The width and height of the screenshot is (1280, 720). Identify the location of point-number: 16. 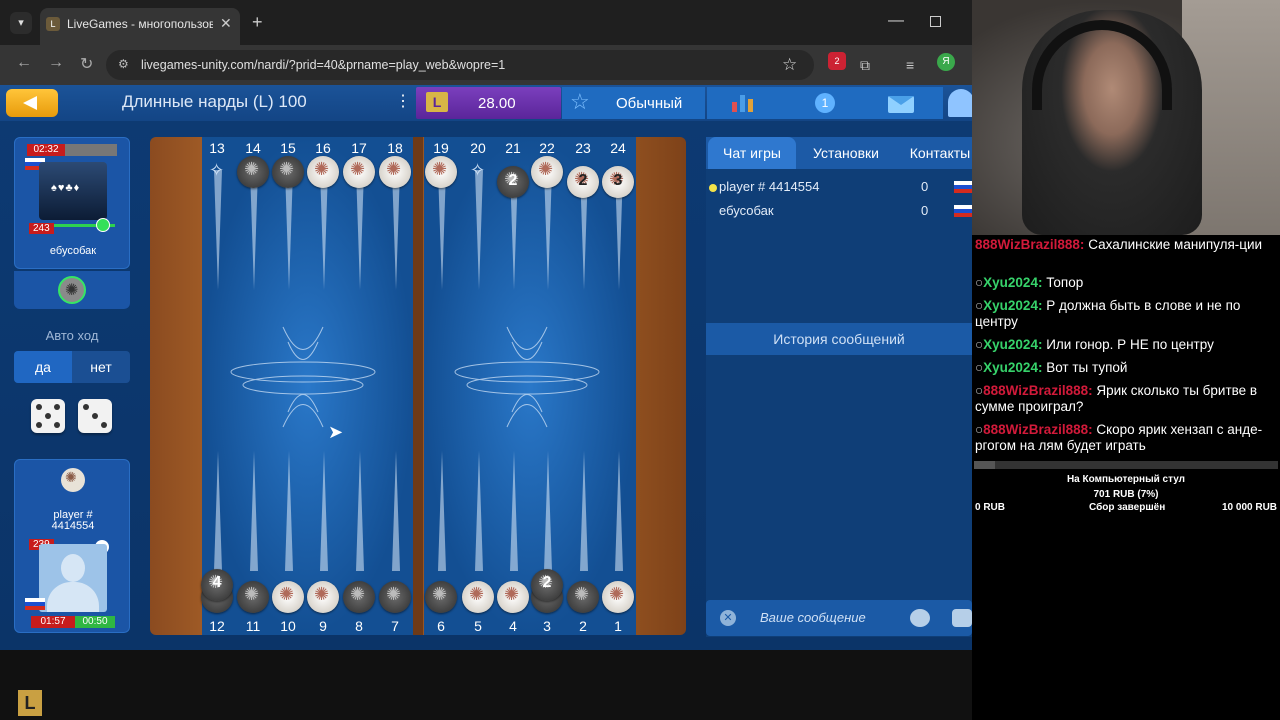
(323, 148).